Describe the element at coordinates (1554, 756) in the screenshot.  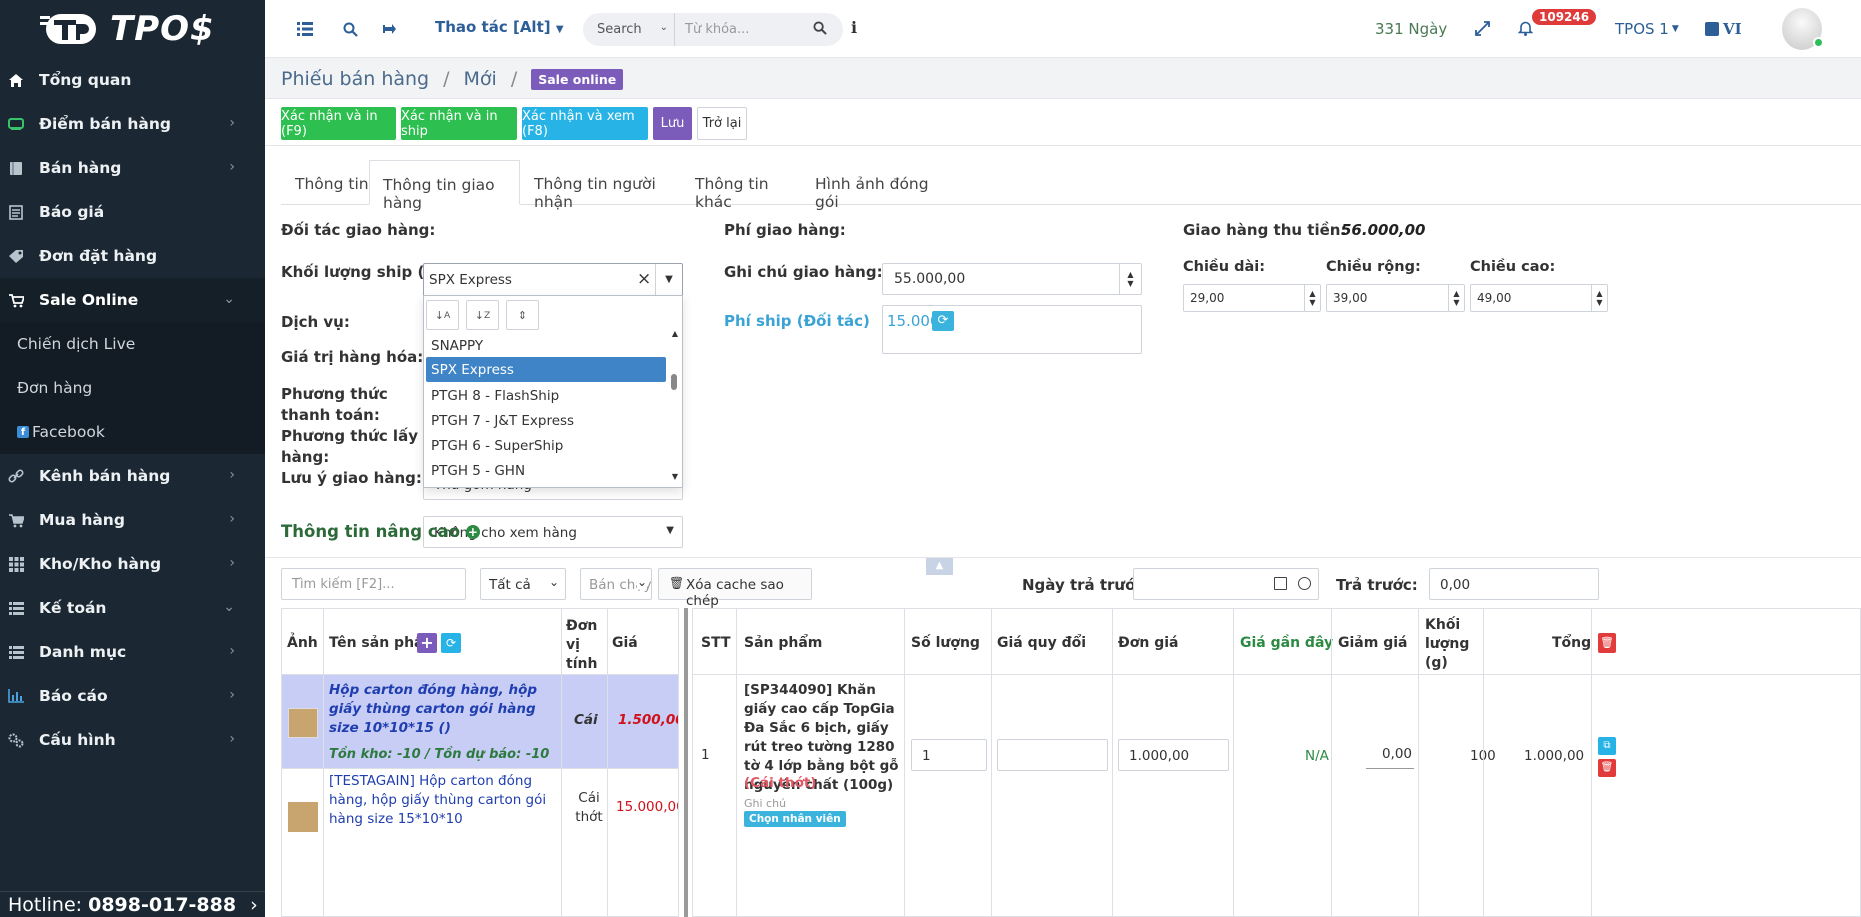
I see `total-value: 1.000,00` at that location.